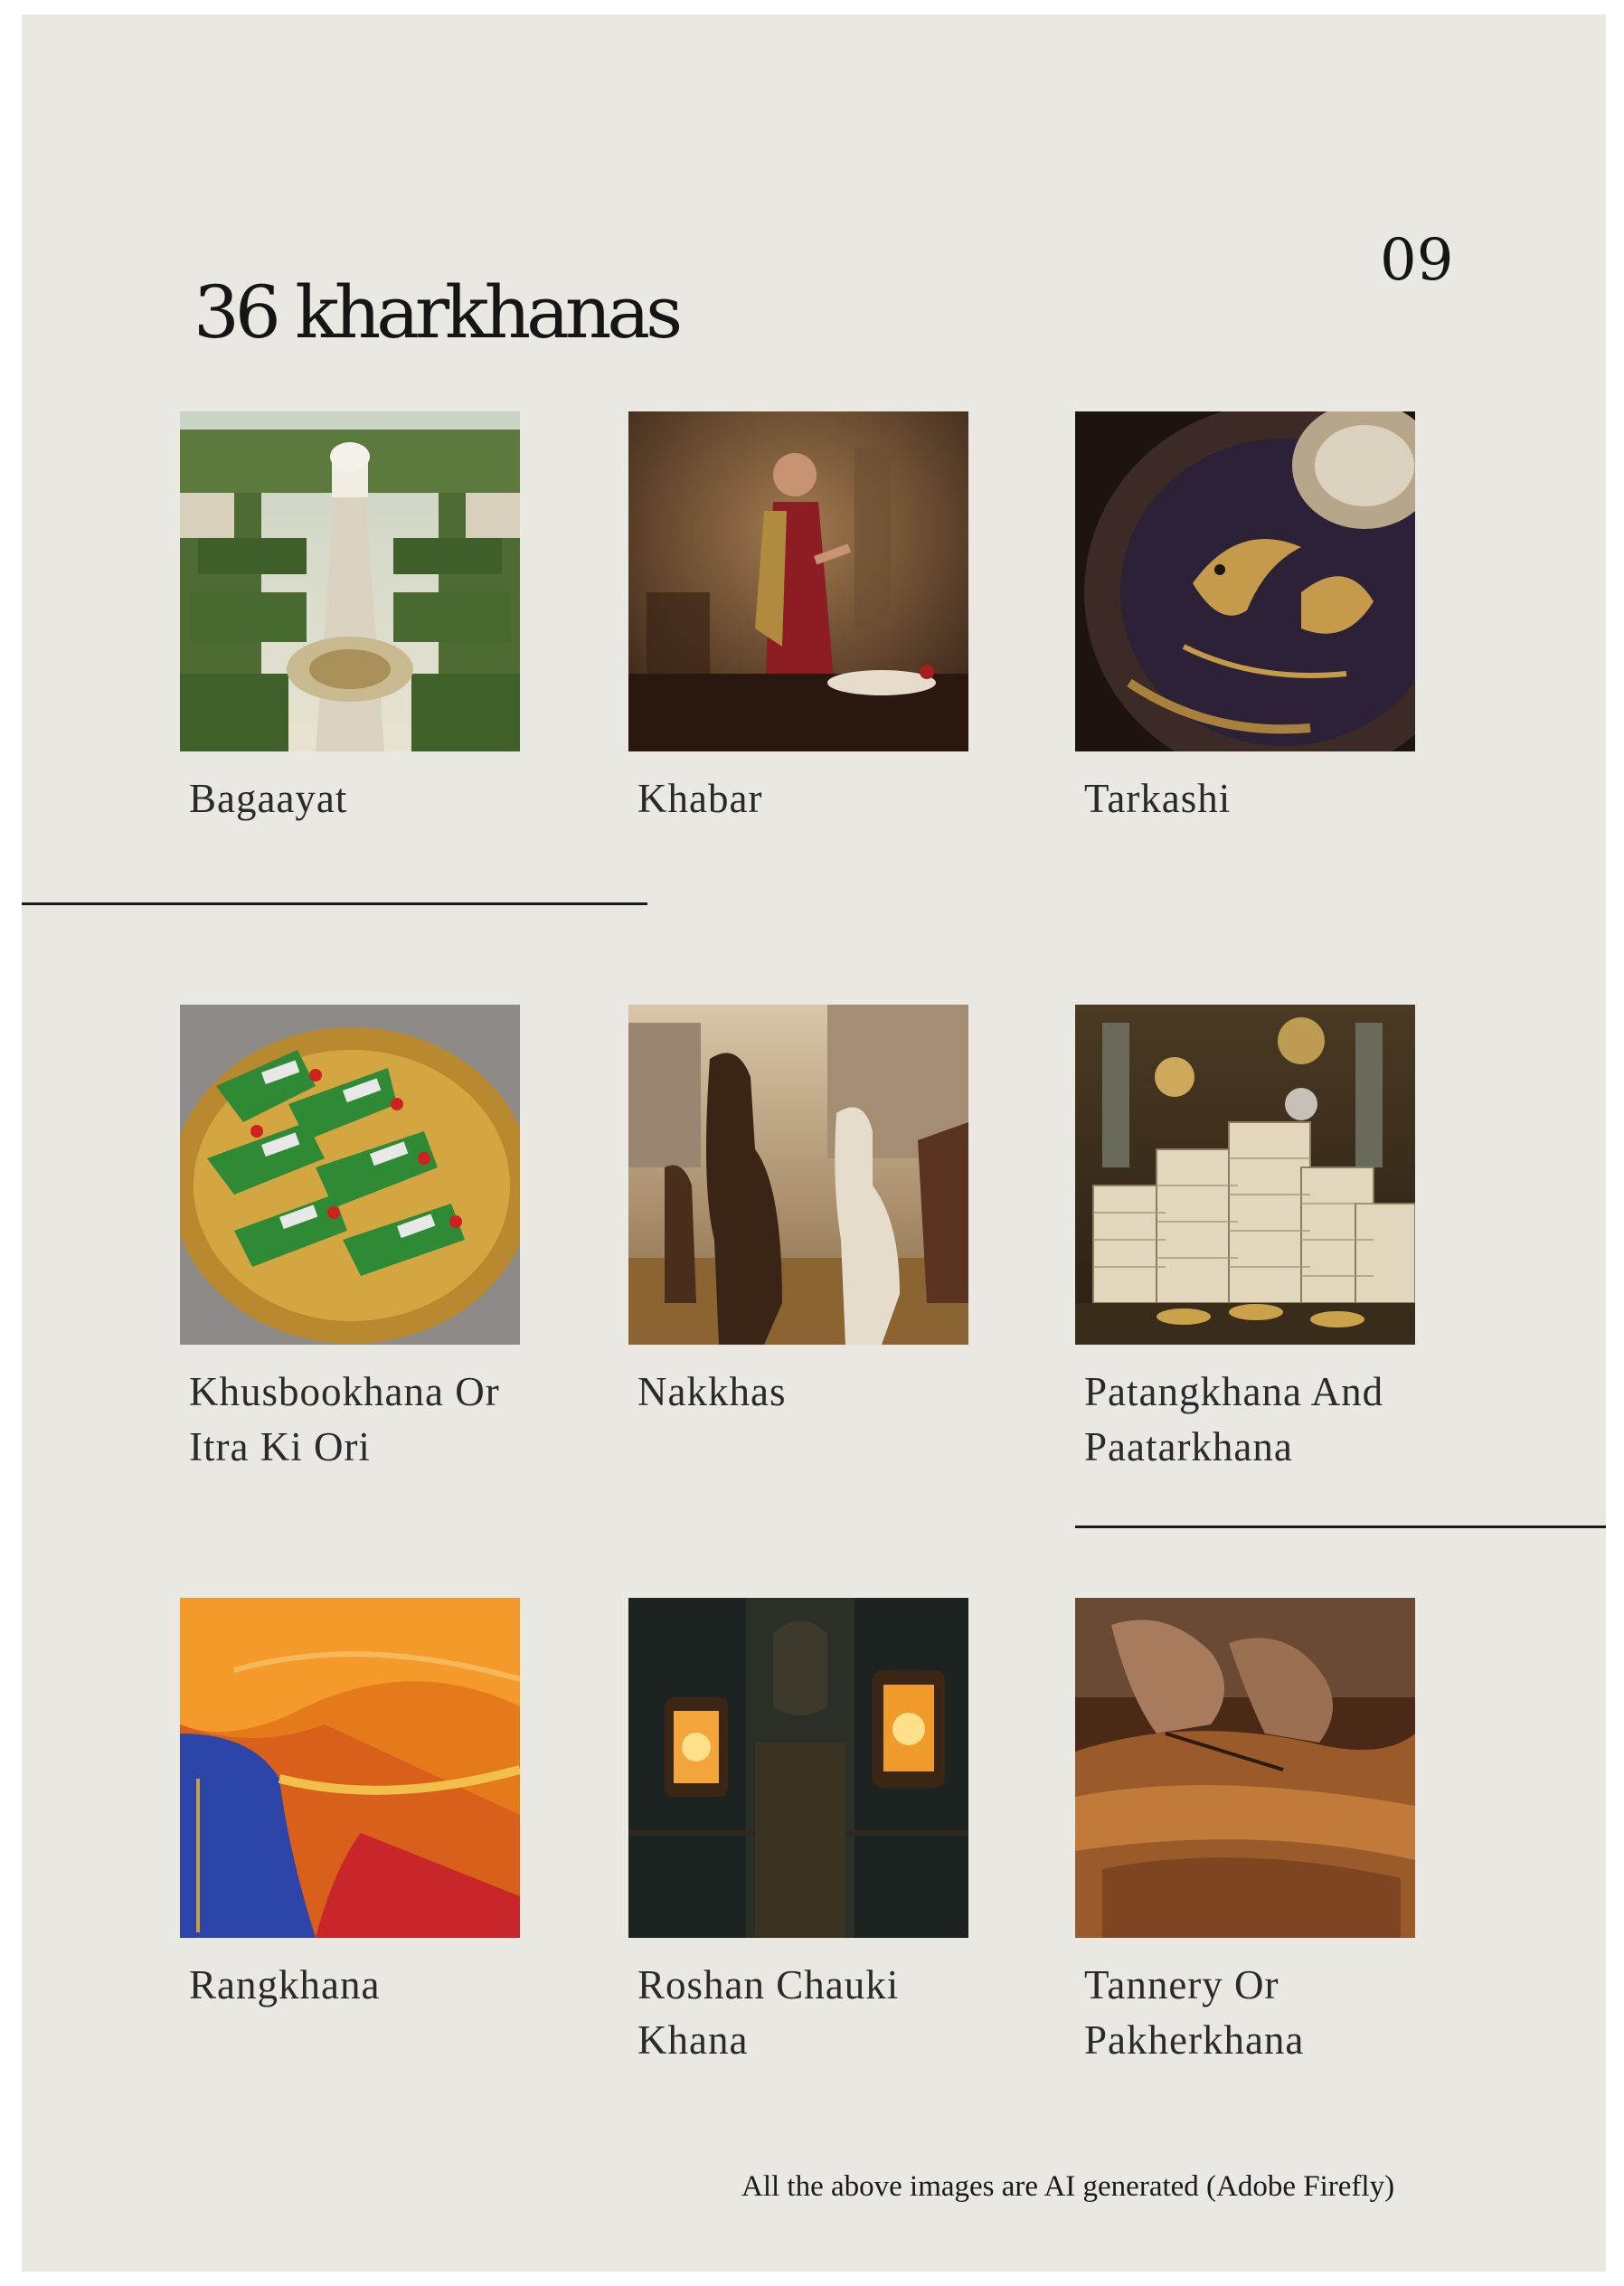 The height and width of the screenshot is (2286, 1624). I want to click on mughal-garden-image, so click(350, 581).